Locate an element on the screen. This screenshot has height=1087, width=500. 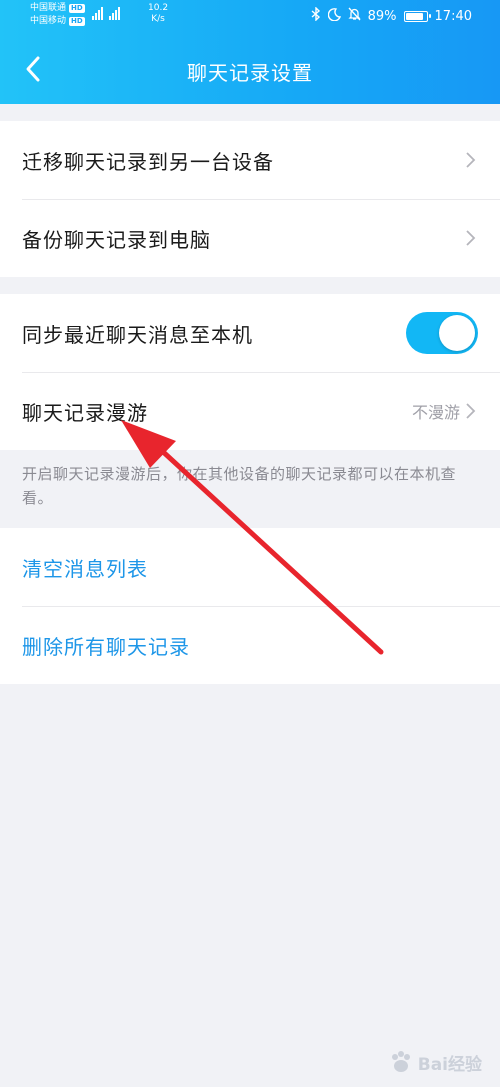
migrate-backup-group: 迁移聊天记录到另一台设备 备份聊天记录到电脑 is located at coordinates (250, 199).